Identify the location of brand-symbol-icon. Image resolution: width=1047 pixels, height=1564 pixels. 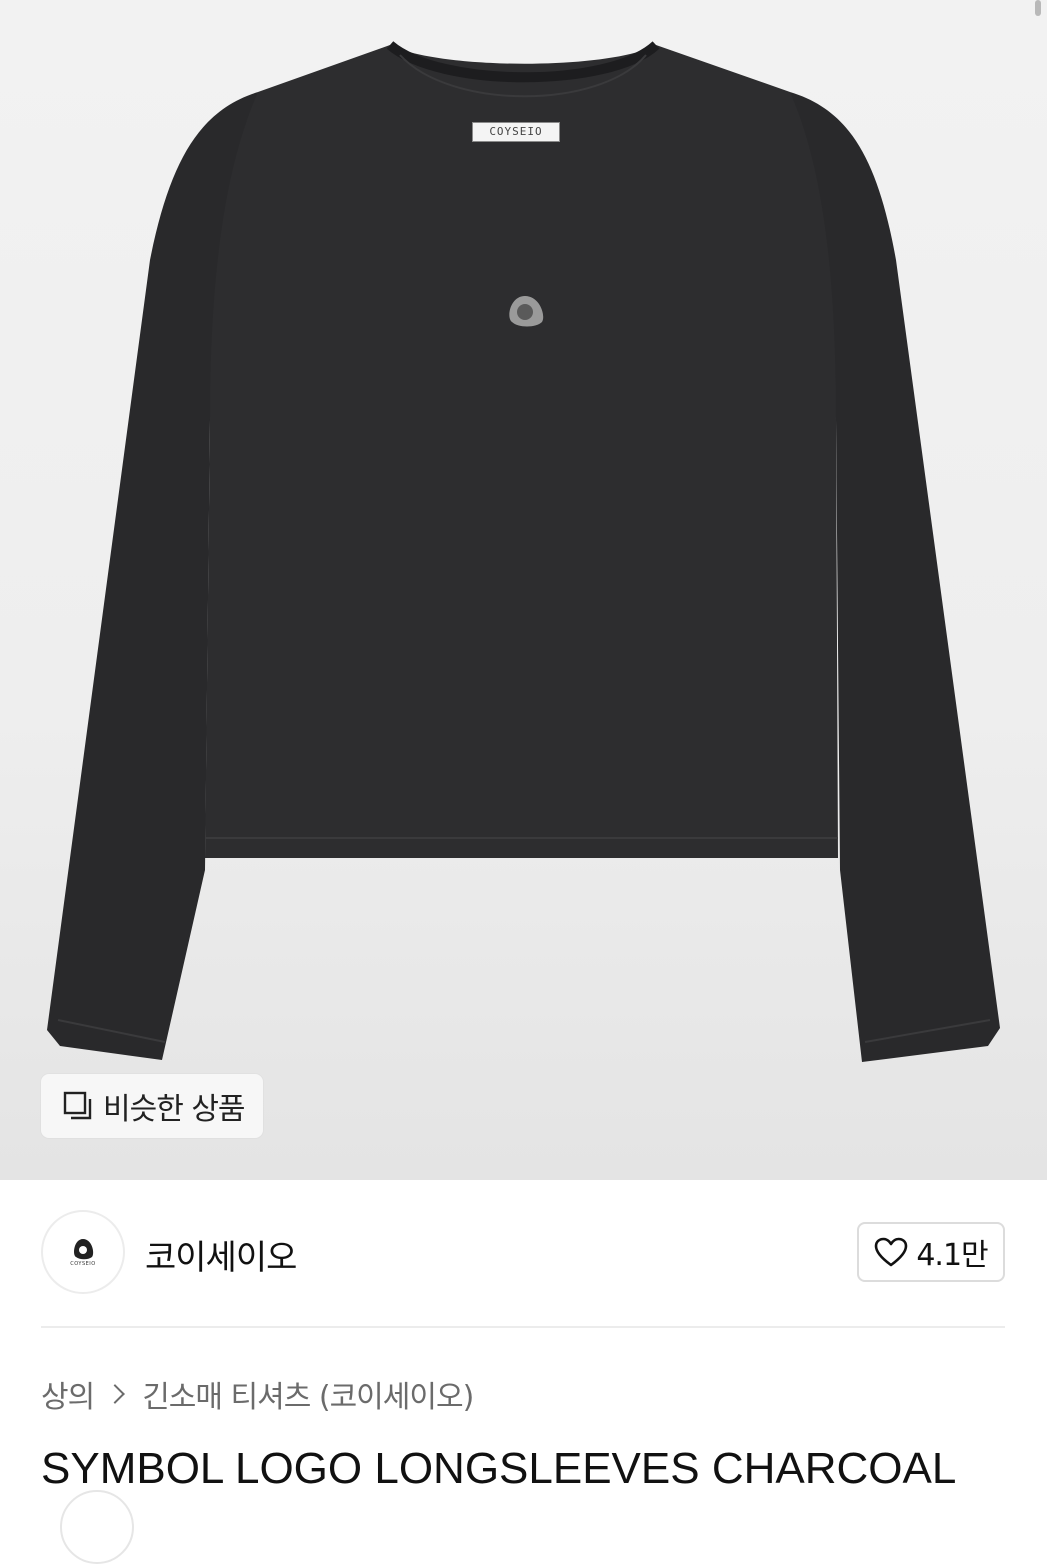
(84, 1248).